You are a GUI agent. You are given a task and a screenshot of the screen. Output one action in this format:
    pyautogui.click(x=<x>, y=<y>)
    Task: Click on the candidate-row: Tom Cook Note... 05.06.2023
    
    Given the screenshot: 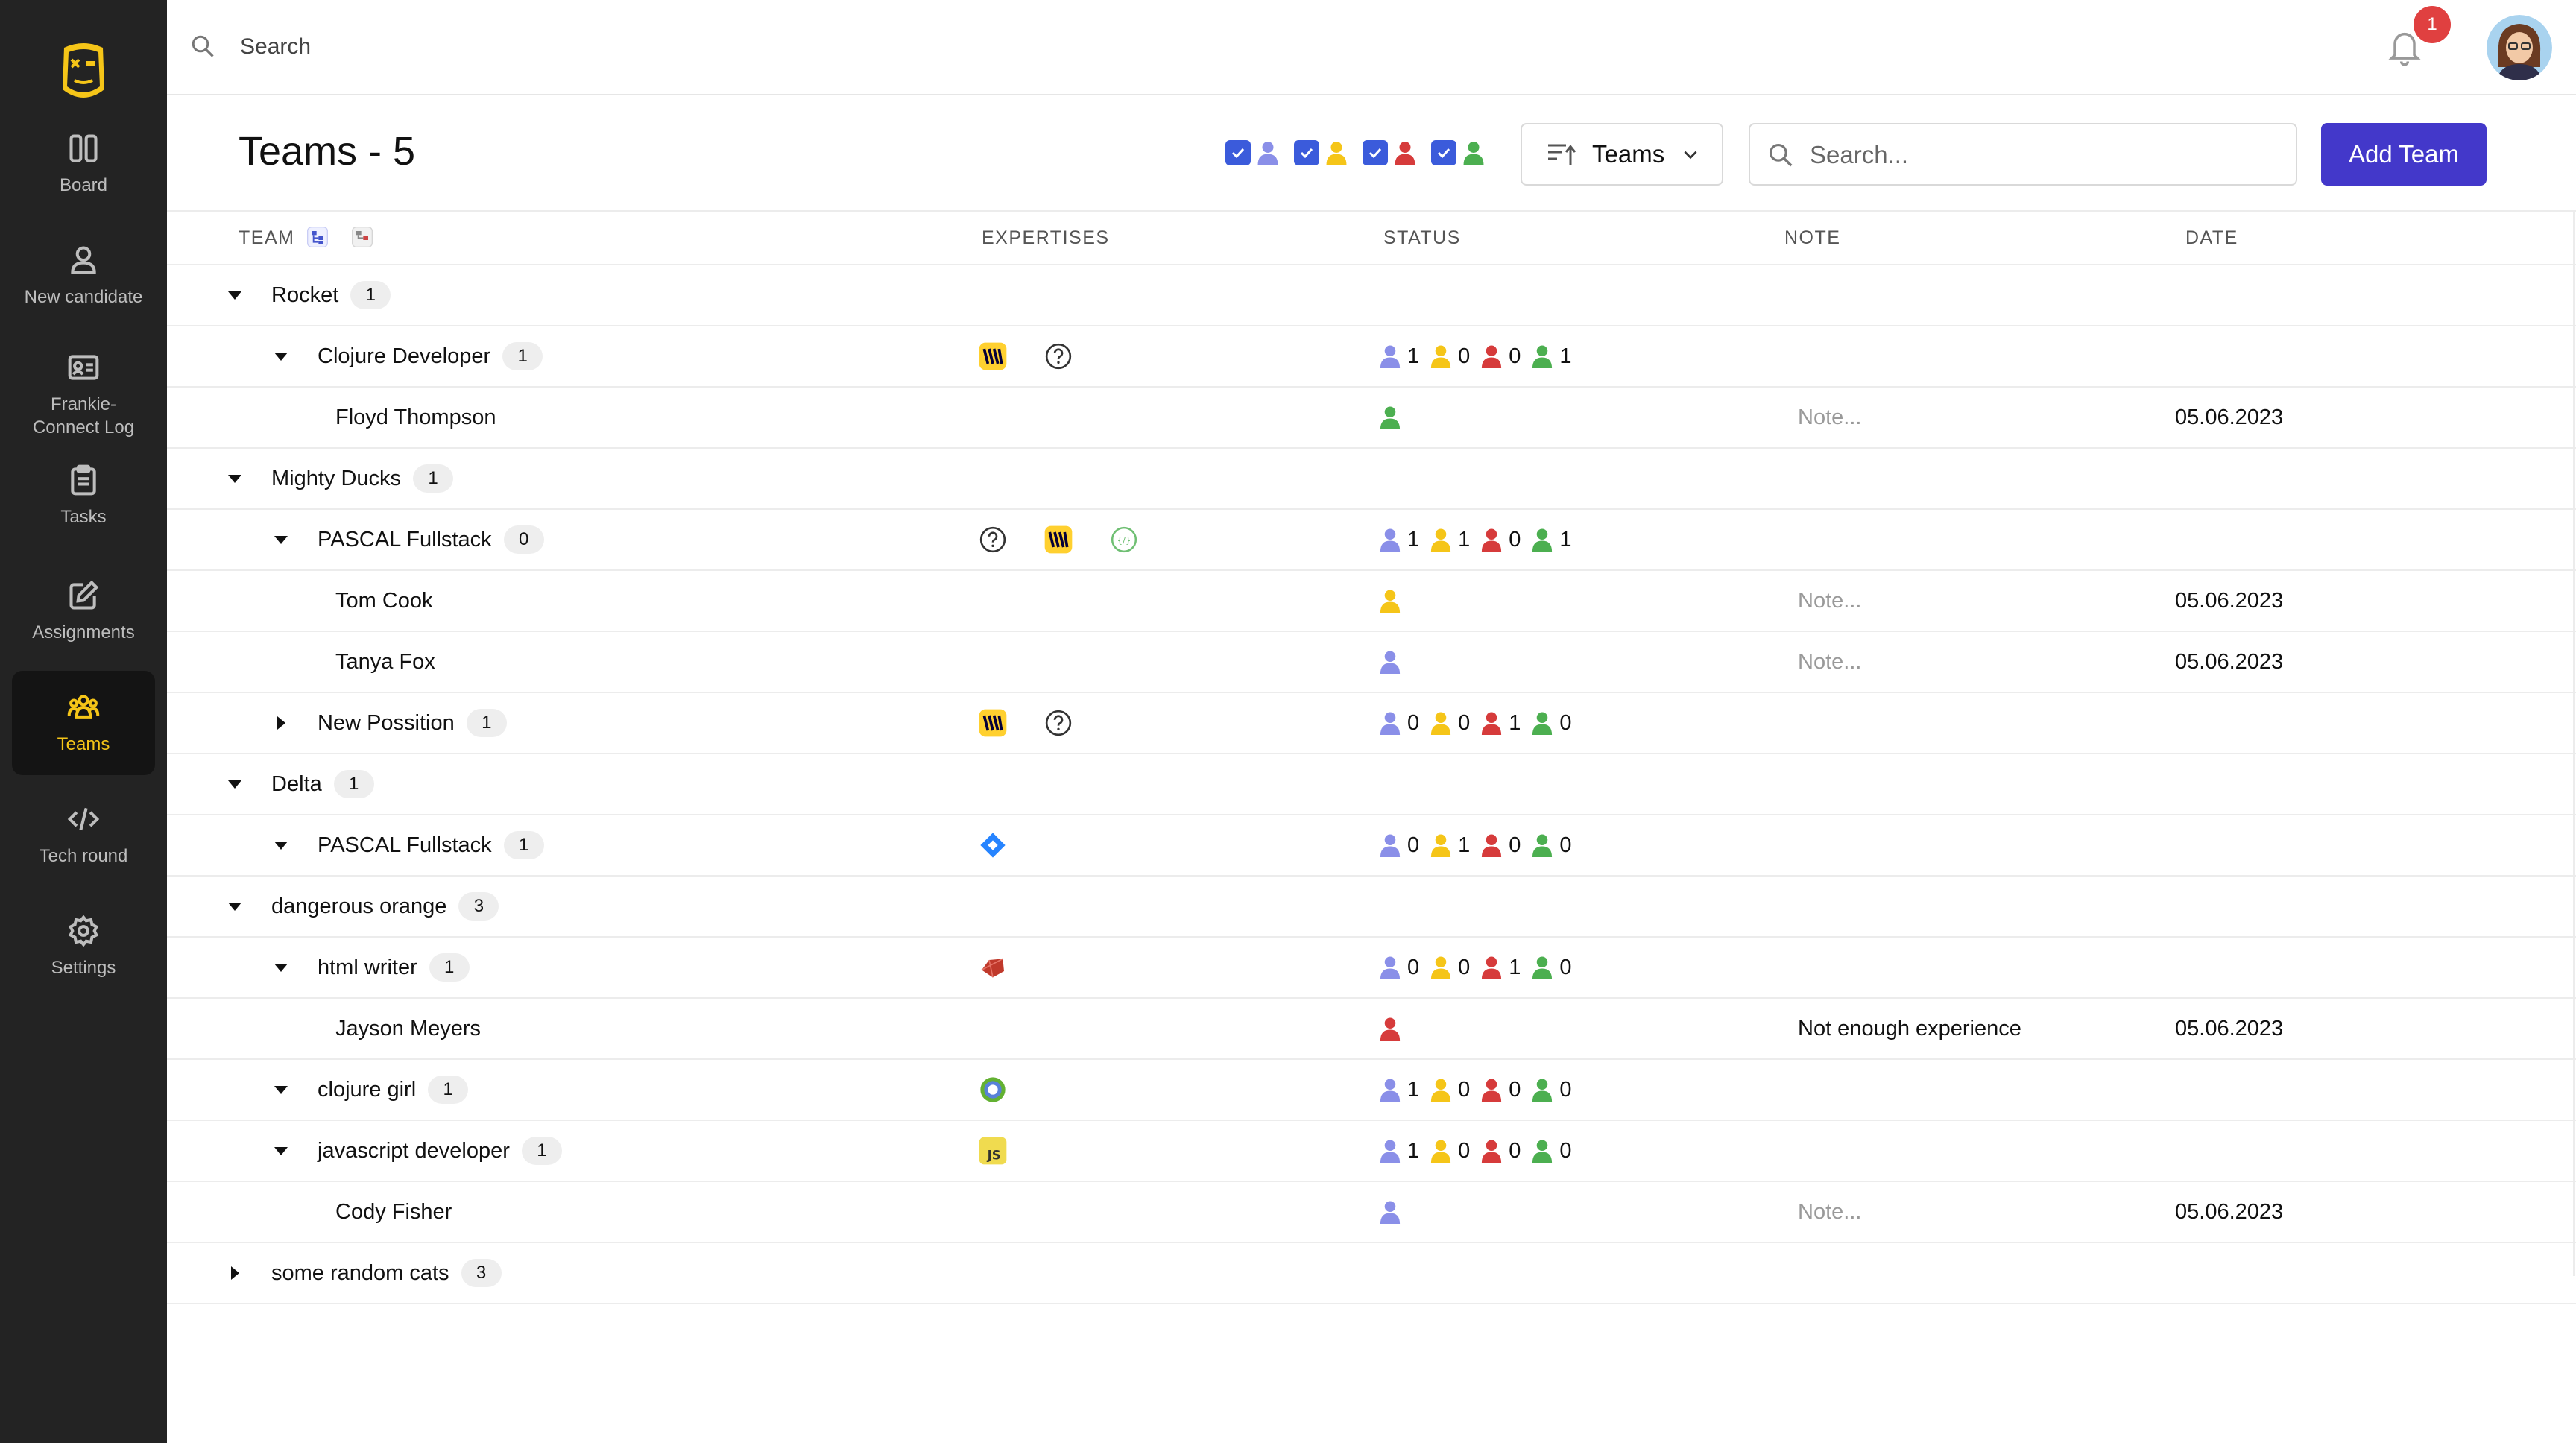 What is the action you would take?
    pyautogui.click(x=1371, y=601)
    